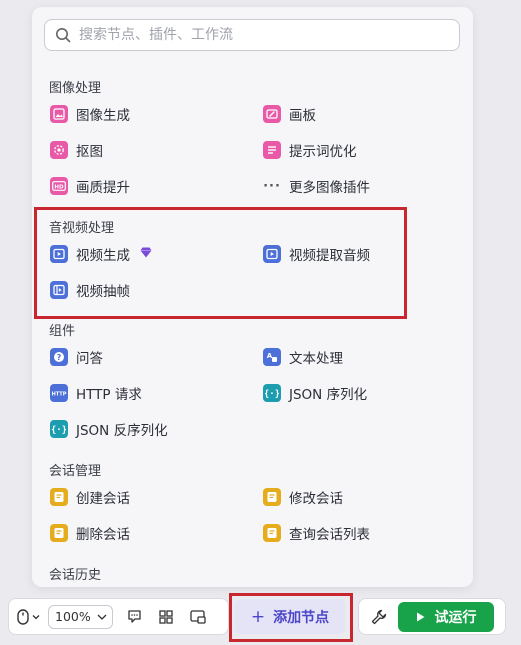 Image resolution: width=521 pixels, height=645 pixels. What do you see at coordinates (118, 616) in the screenshot?
I see `canvas-toolbar: 100%` at bounding box center [118, 616].